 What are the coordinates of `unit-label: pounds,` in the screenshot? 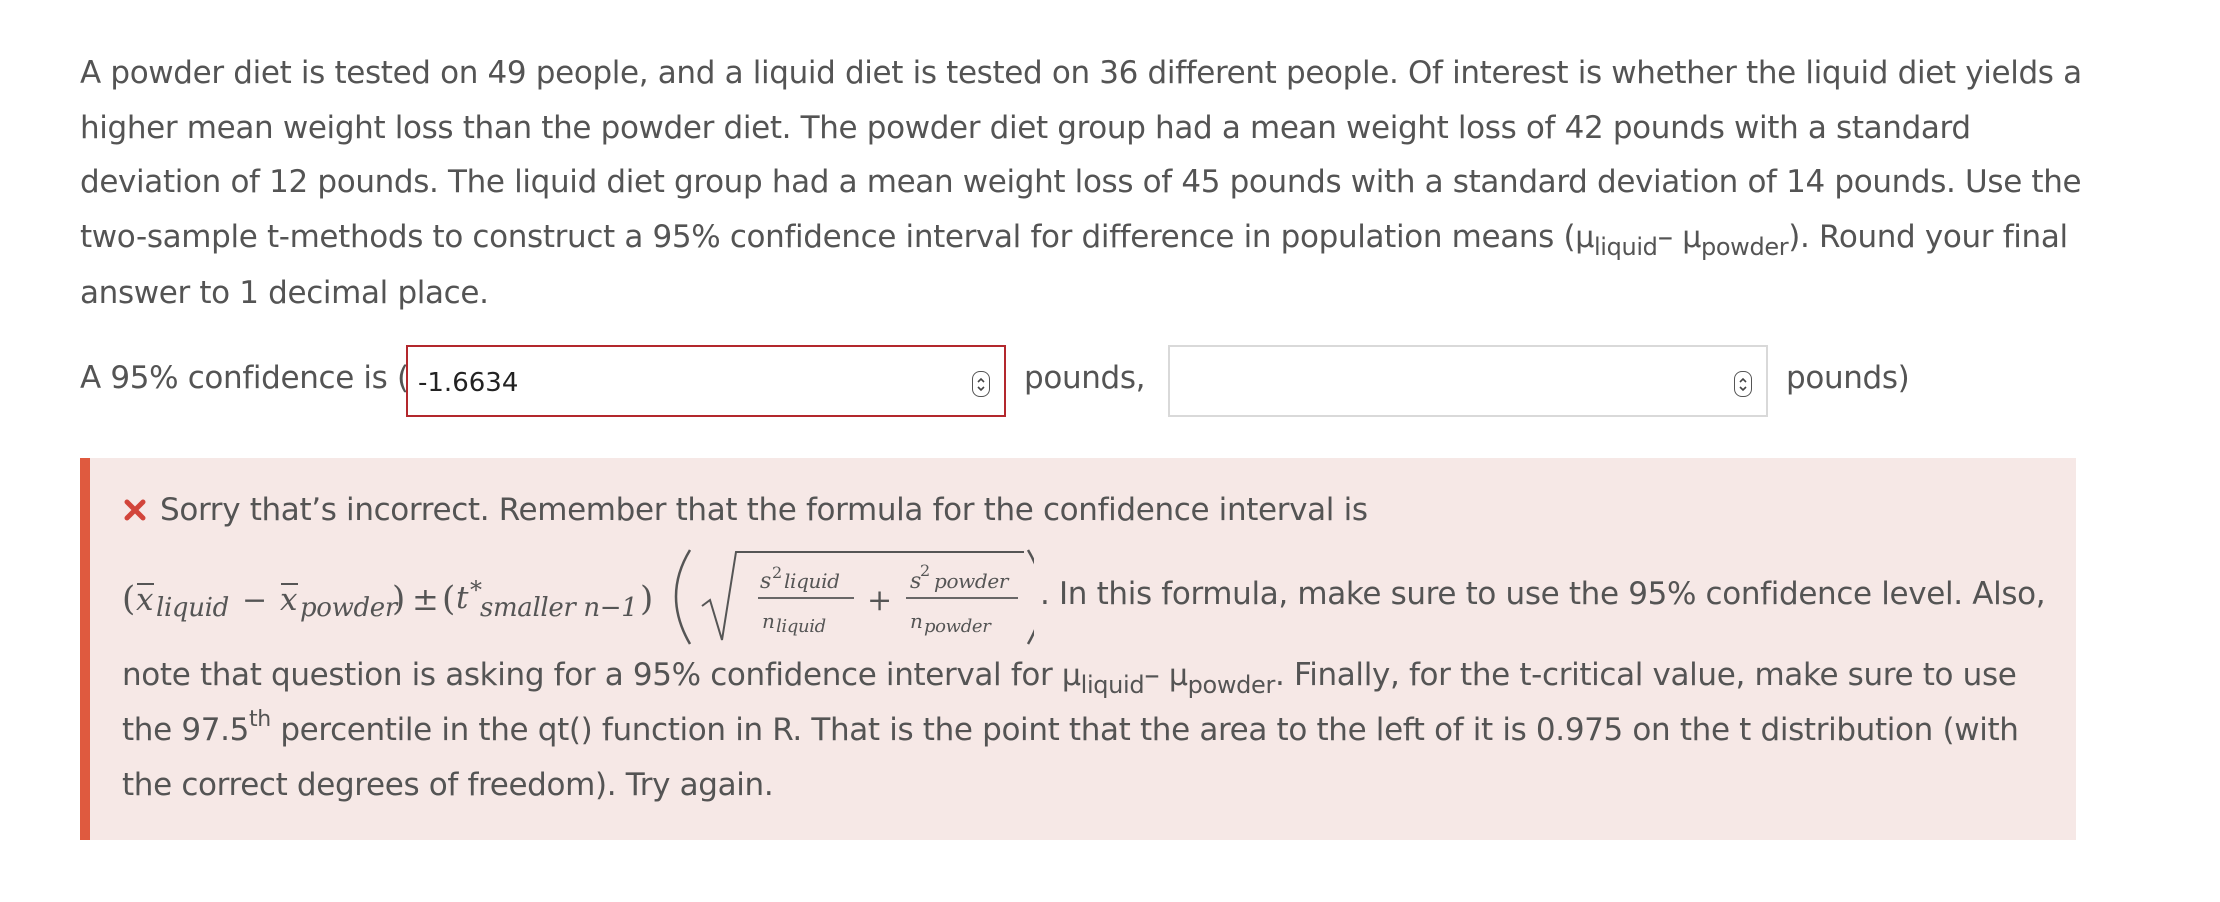 It's located at (1085, 378).